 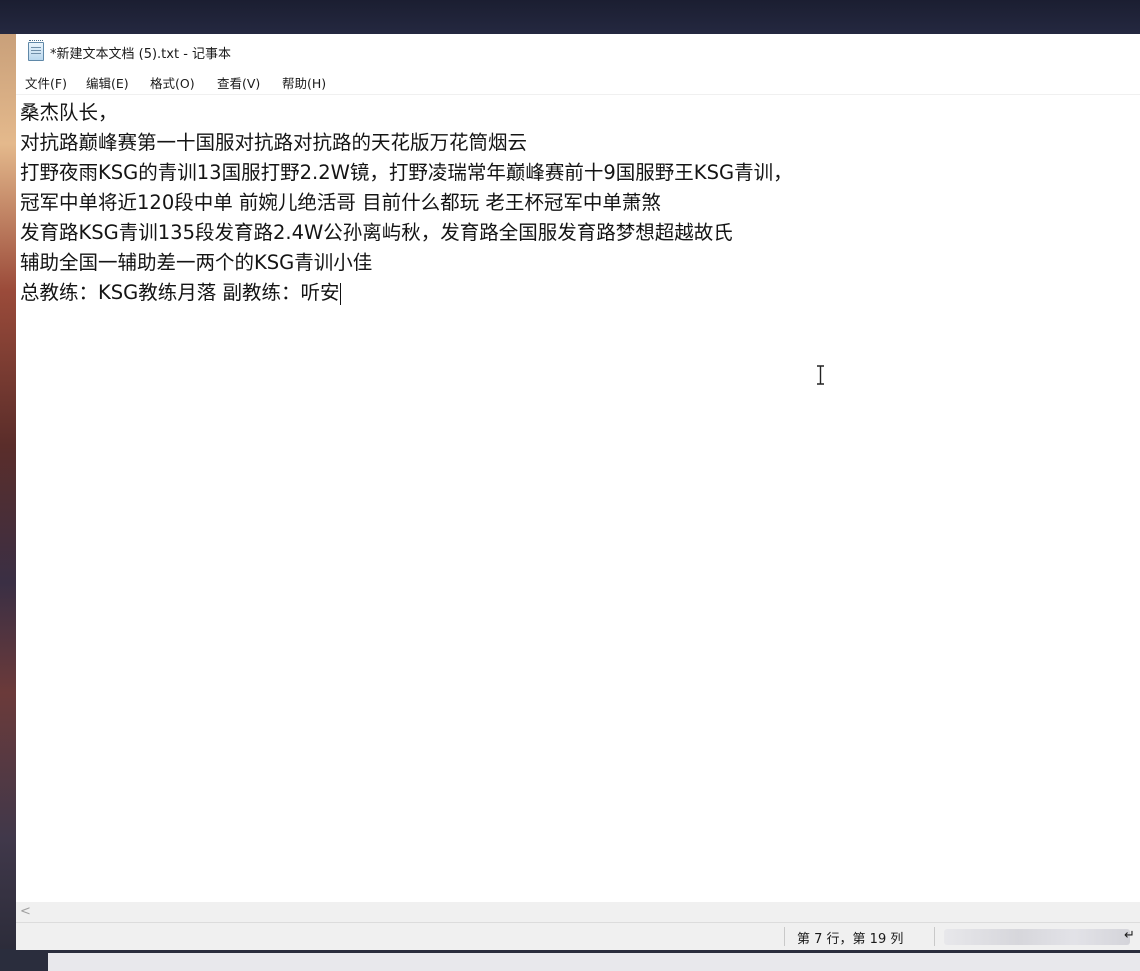 I want to click on editor-line-4: 冠军中单将近120段中单 前婉儿绝活哥 目前什么都玩 老王杯冠军中单萧煞, so click(x=340, y=202).